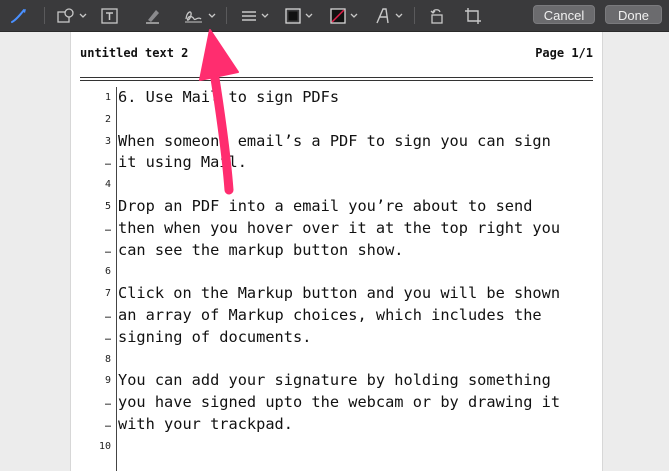  I want to click on document-title: untitled text 2, so click(134, 53).